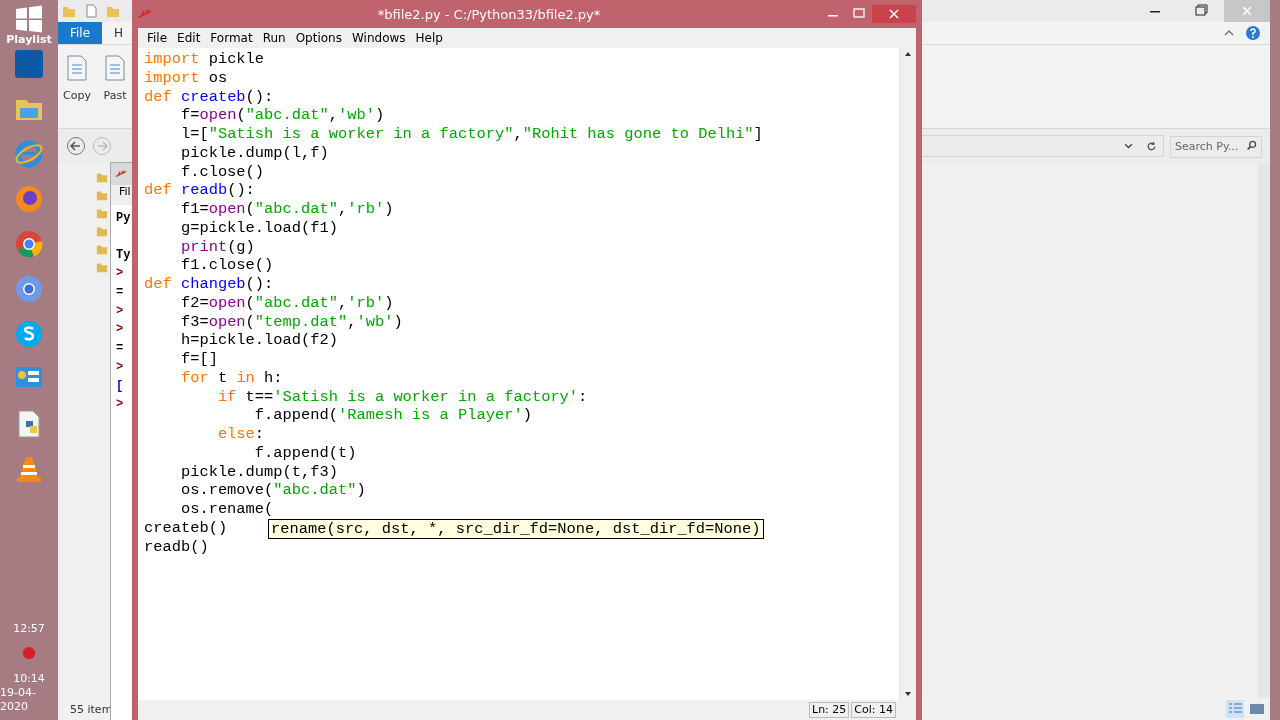  I want to click on status-text: Col: 14, so click(873, 710).